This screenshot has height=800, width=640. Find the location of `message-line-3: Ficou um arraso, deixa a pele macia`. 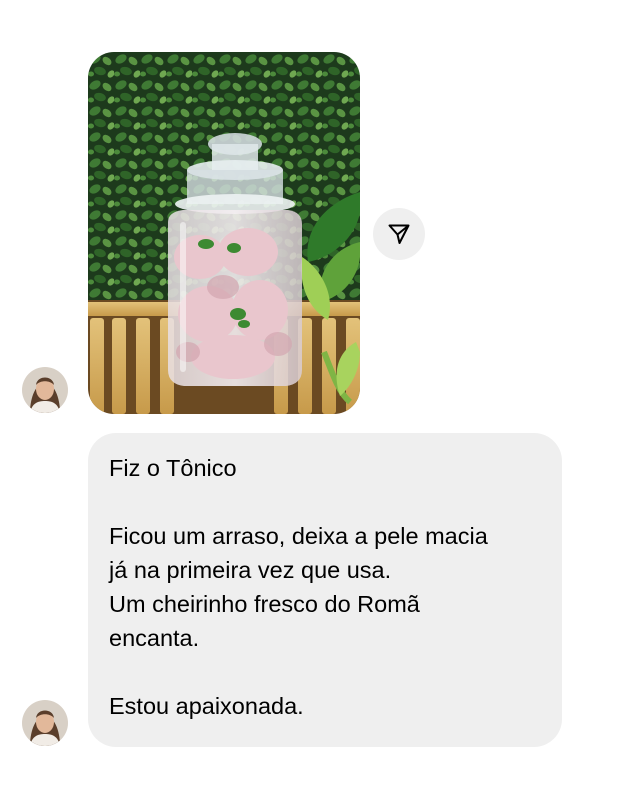

message-line-3: Ficou um arraso, deixa a pele macia is located at coordinates (298, 536).